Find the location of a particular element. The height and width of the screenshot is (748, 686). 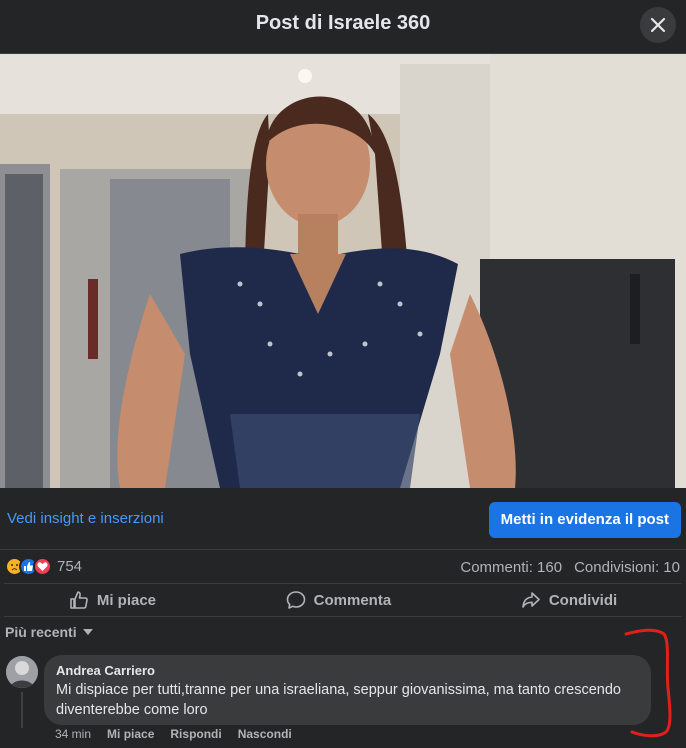

like-button: Mi piace is located at coordinates (112, 600).